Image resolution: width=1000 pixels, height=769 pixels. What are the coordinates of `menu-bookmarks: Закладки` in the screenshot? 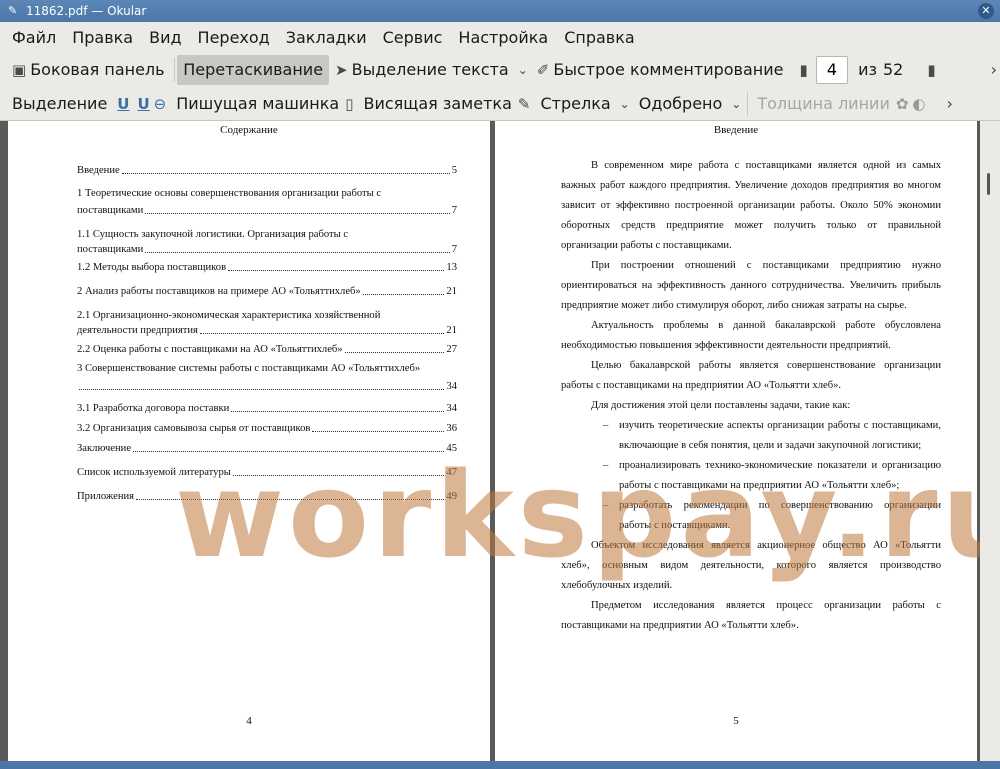 It's located at (326, 37).